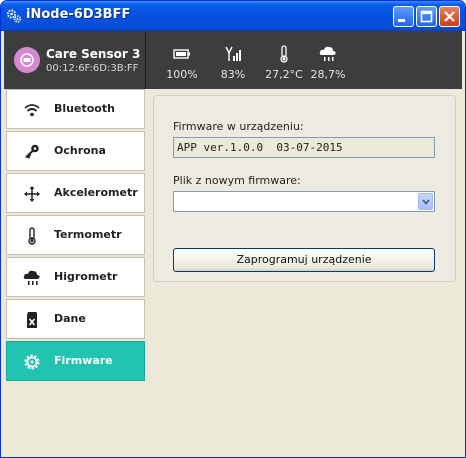  I want to click on title-bar: iNode-6D3BFF, so click(233, 16).